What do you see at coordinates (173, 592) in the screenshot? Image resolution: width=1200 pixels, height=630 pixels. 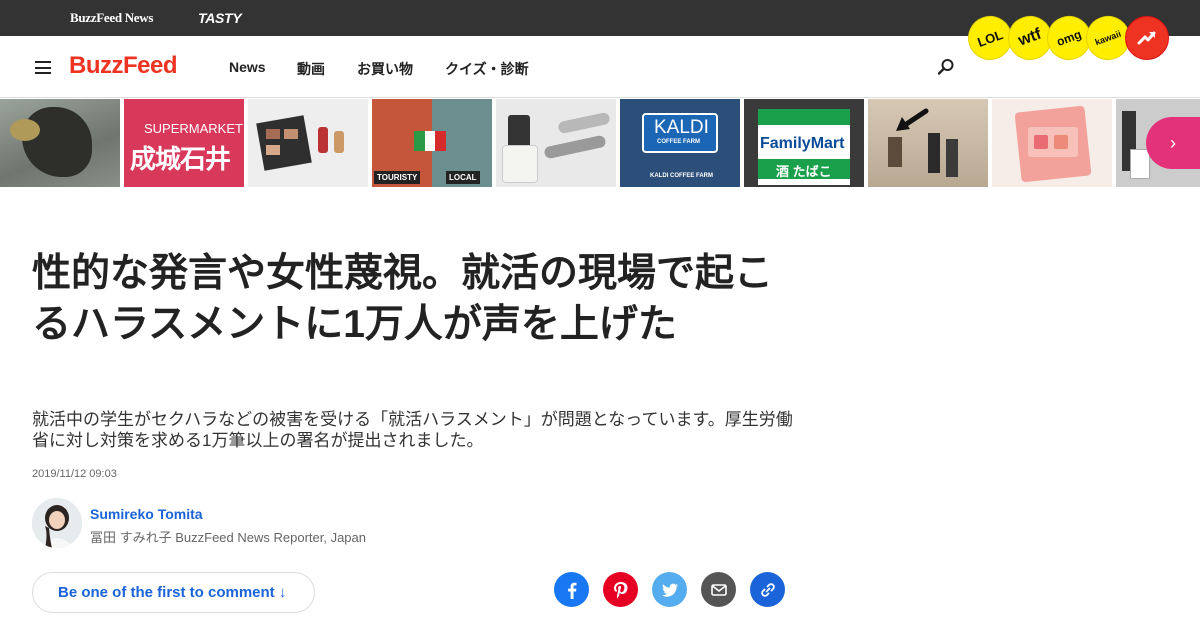 I see `comment-button: Be one of the first to comment ↓` at bounding box center [173, 592].